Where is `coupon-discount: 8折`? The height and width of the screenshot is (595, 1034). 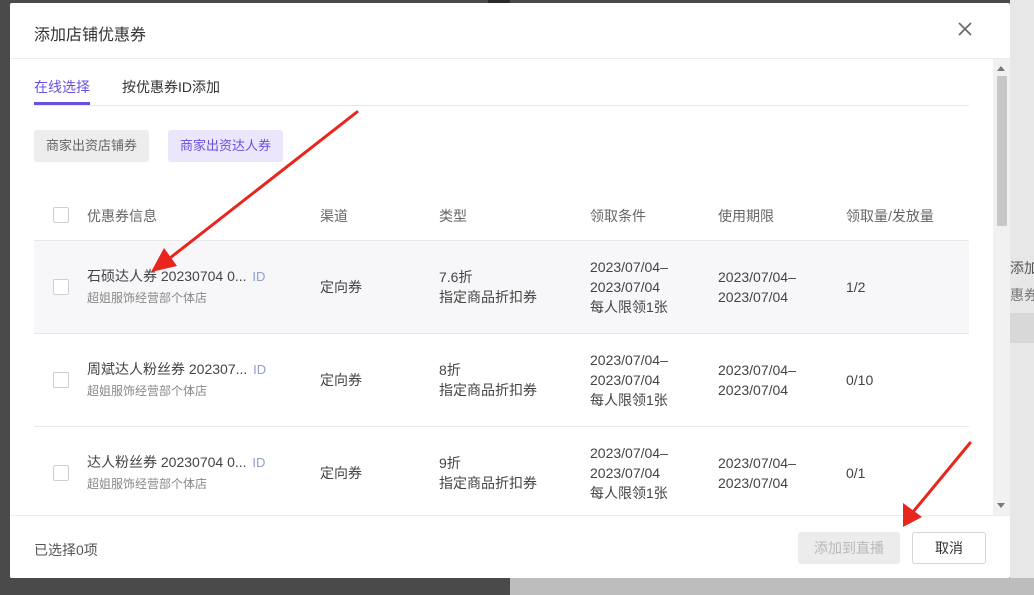
coupon-discount: 8折 is located at coordinates (450, 370).